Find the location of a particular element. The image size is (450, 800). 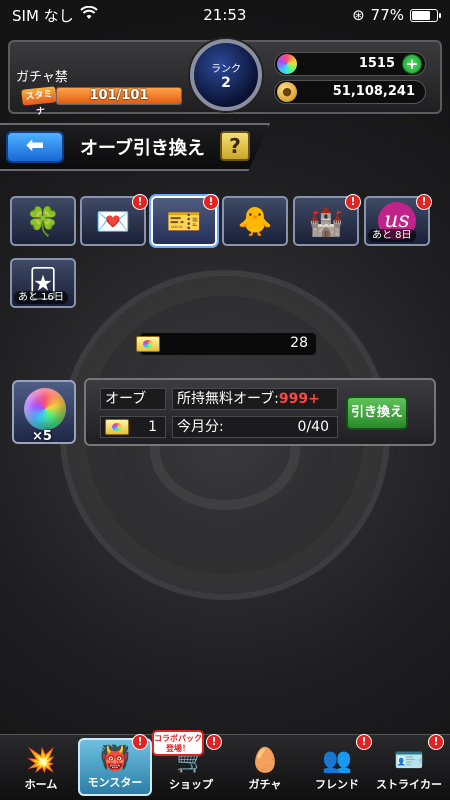

orb-ticket-icon: 🎫 is located at coordinates (184, 221).